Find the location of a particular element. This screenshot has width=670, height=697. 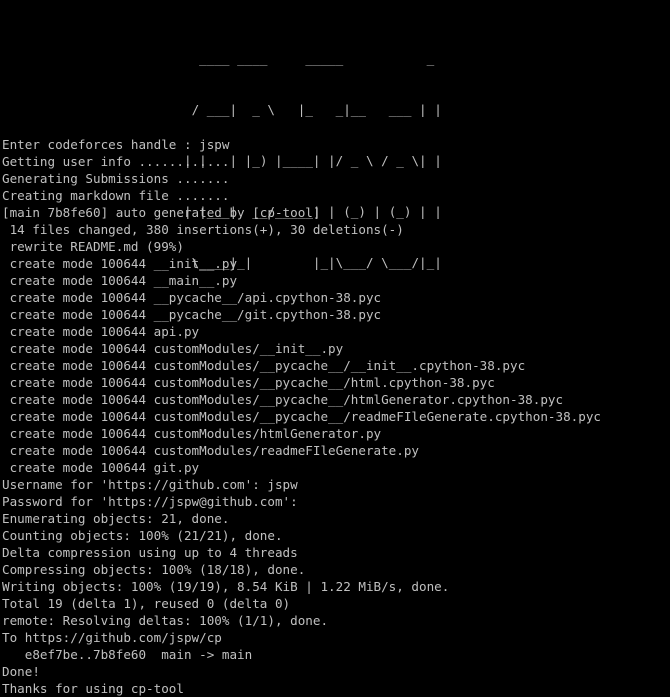

output-line: rewrite README.md (99%) is located at coordinates (93, 246).